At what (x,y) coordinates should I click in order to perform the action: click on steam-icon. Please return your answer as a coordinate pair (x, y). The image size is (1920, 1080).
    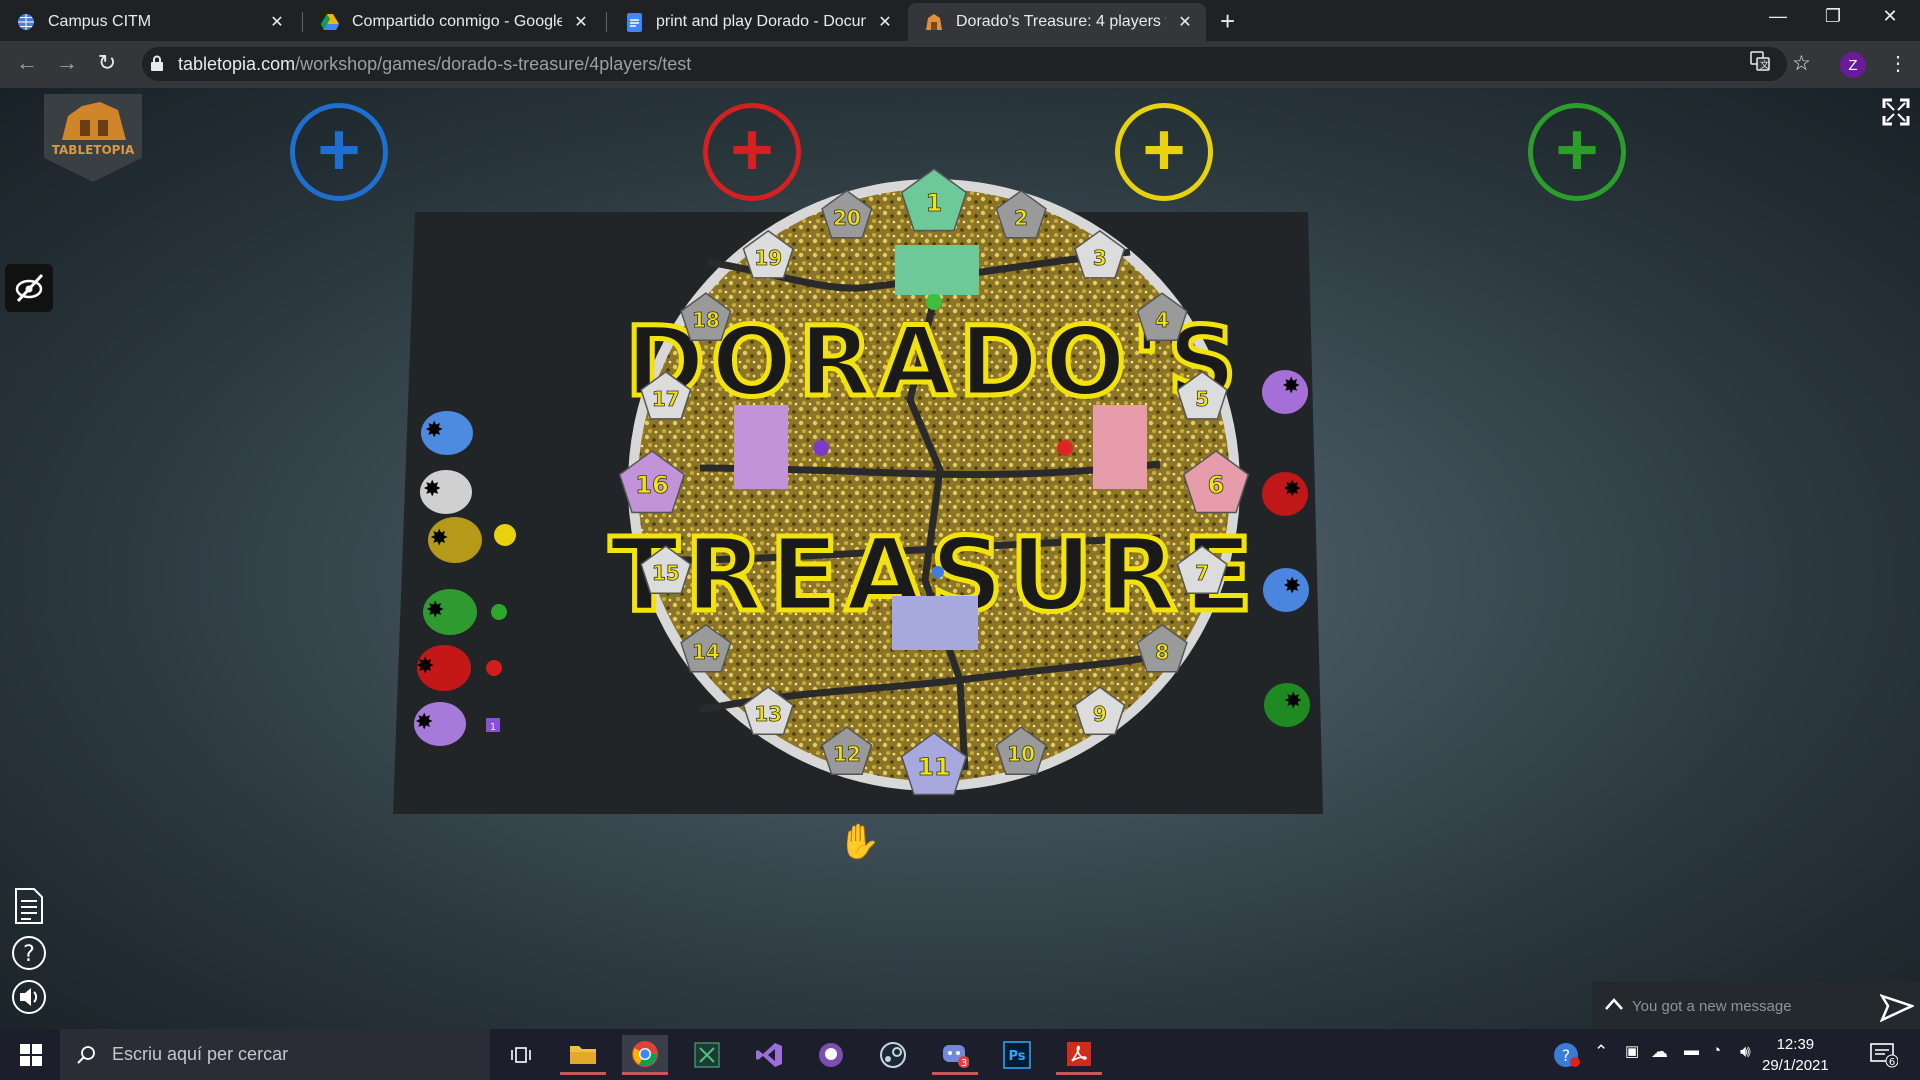
    Looking at the image, I should click on (893, 1055).